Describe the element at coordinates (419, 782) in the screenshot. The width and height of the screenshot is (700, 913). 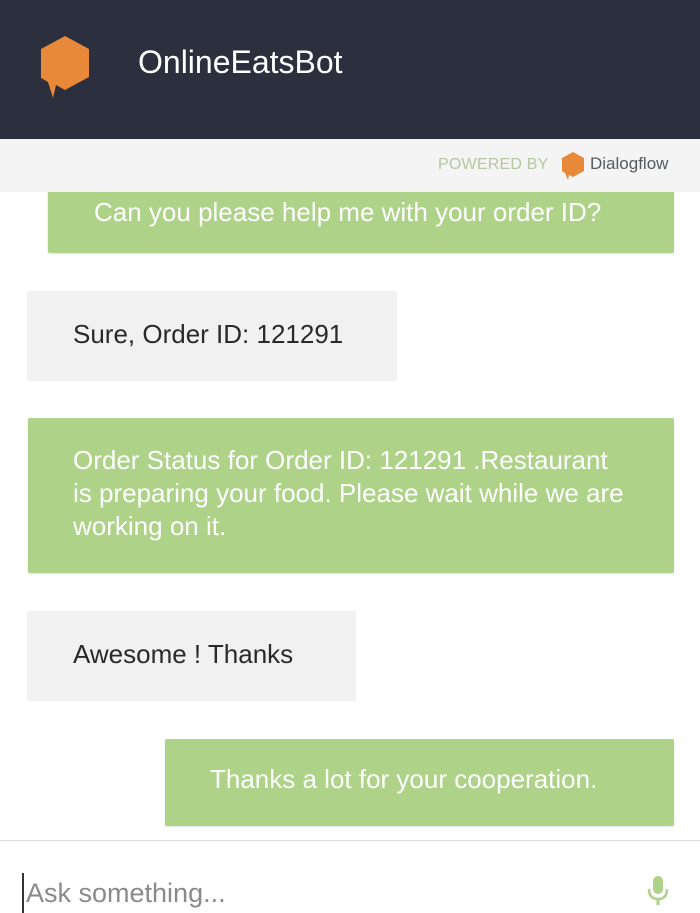
I see `bot-message: Thanks a lot for your cooperation.` at that location.